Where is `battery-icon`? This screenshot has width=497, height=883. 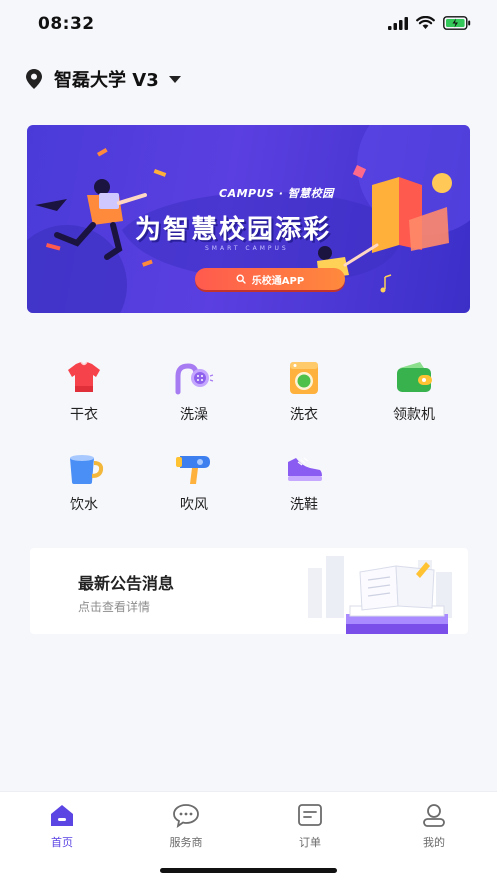 battery-icon is located at coordinates (457, 23).